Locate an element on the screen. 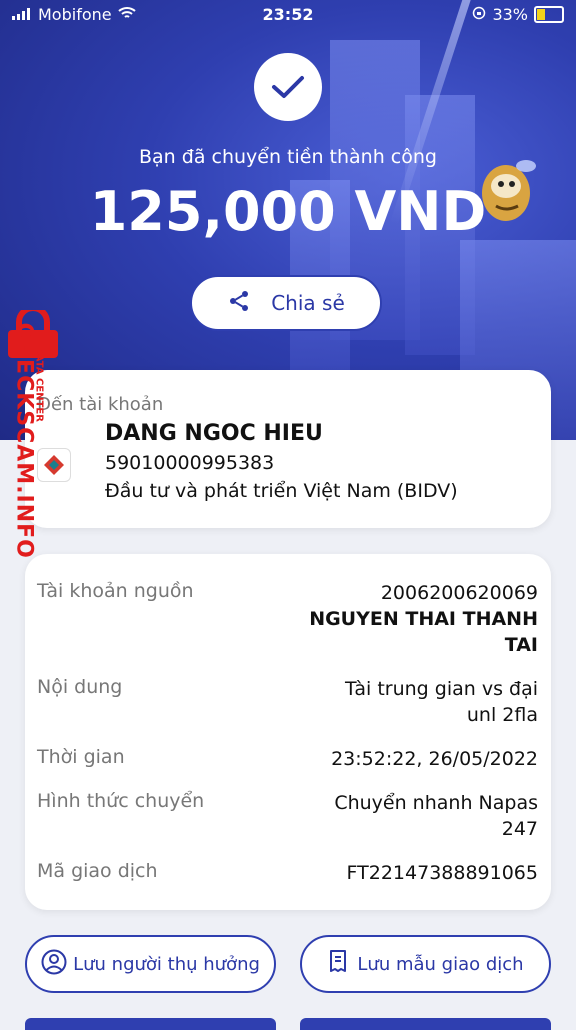 The height and width of the screenshot is (1030, 576). detail-value: TAI is located at coordinates (521, 645).